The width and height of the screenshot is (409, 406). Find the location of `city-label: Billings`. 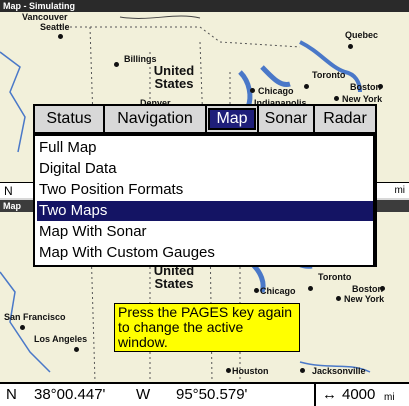

city-label: Billings is located at coordinates (140, 59).